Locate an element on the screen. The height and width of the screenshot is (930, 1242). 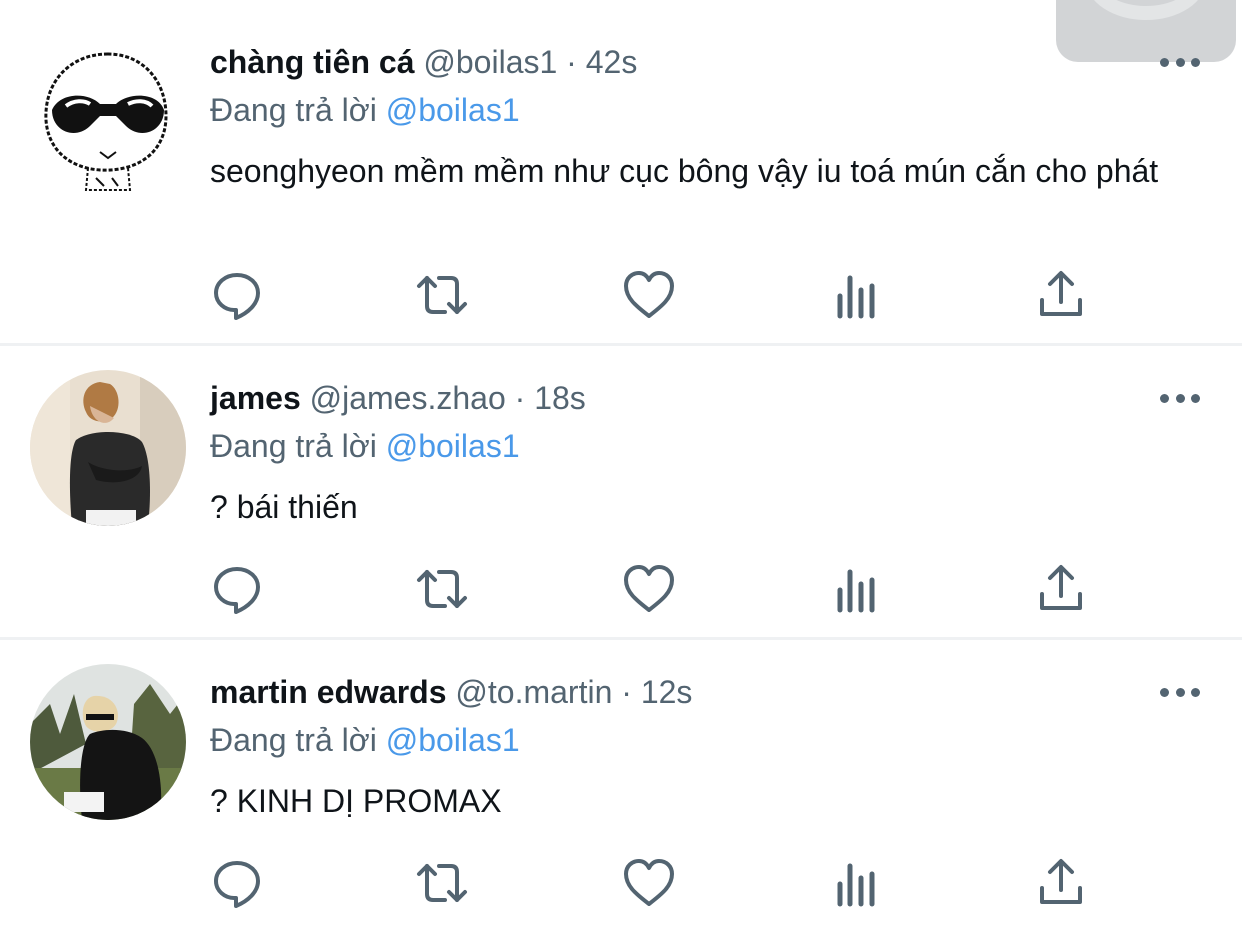
display-name: james is located at coordinates (255, 398).